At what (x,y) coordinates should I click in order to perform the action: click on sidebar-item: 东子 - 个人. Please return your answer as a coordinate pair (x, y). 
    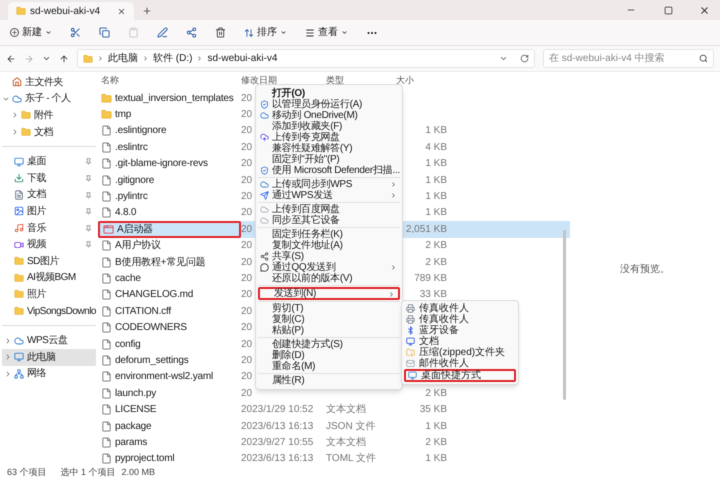
    Looking at the image, I should click on (49, 99).